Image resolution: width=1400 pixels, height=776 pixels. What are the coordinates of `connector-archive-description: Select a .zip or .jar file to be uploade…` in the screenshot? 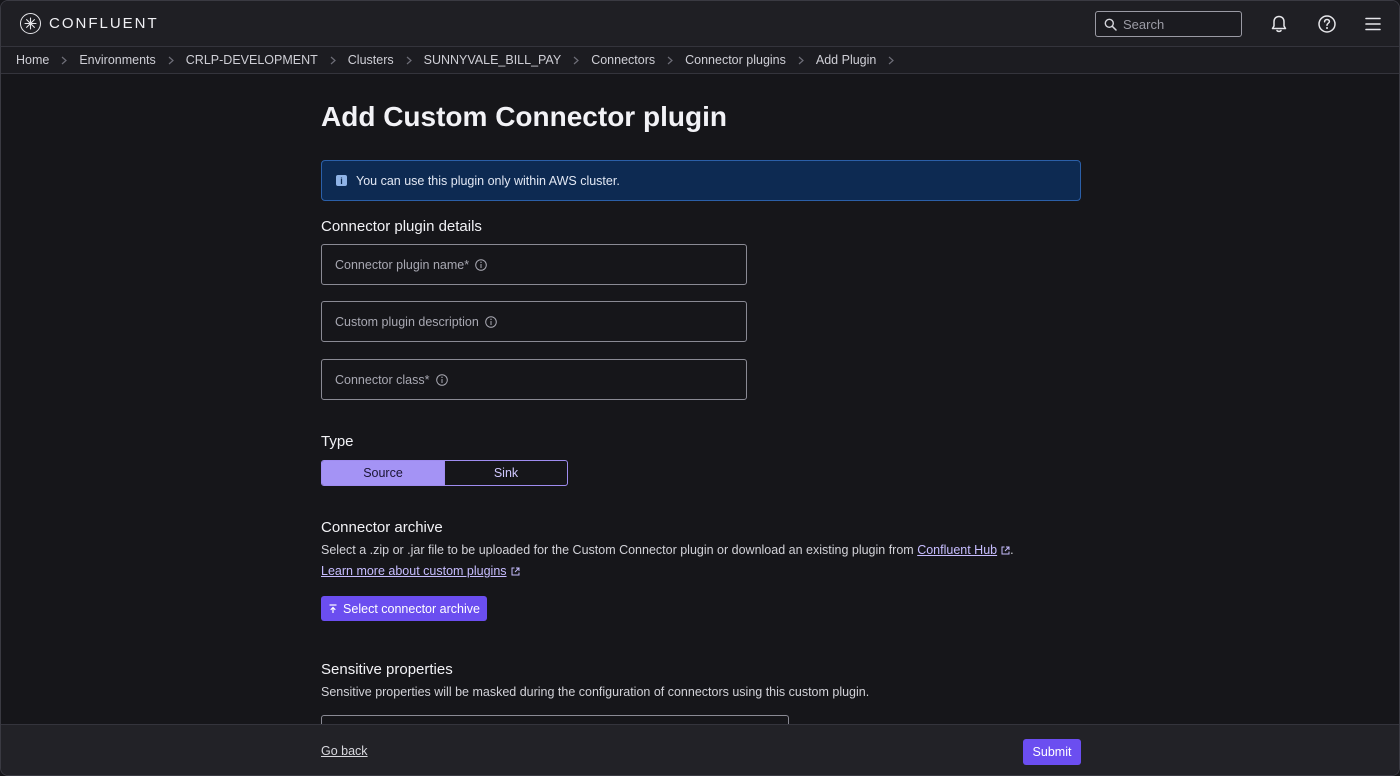 It's located at (667, 550).